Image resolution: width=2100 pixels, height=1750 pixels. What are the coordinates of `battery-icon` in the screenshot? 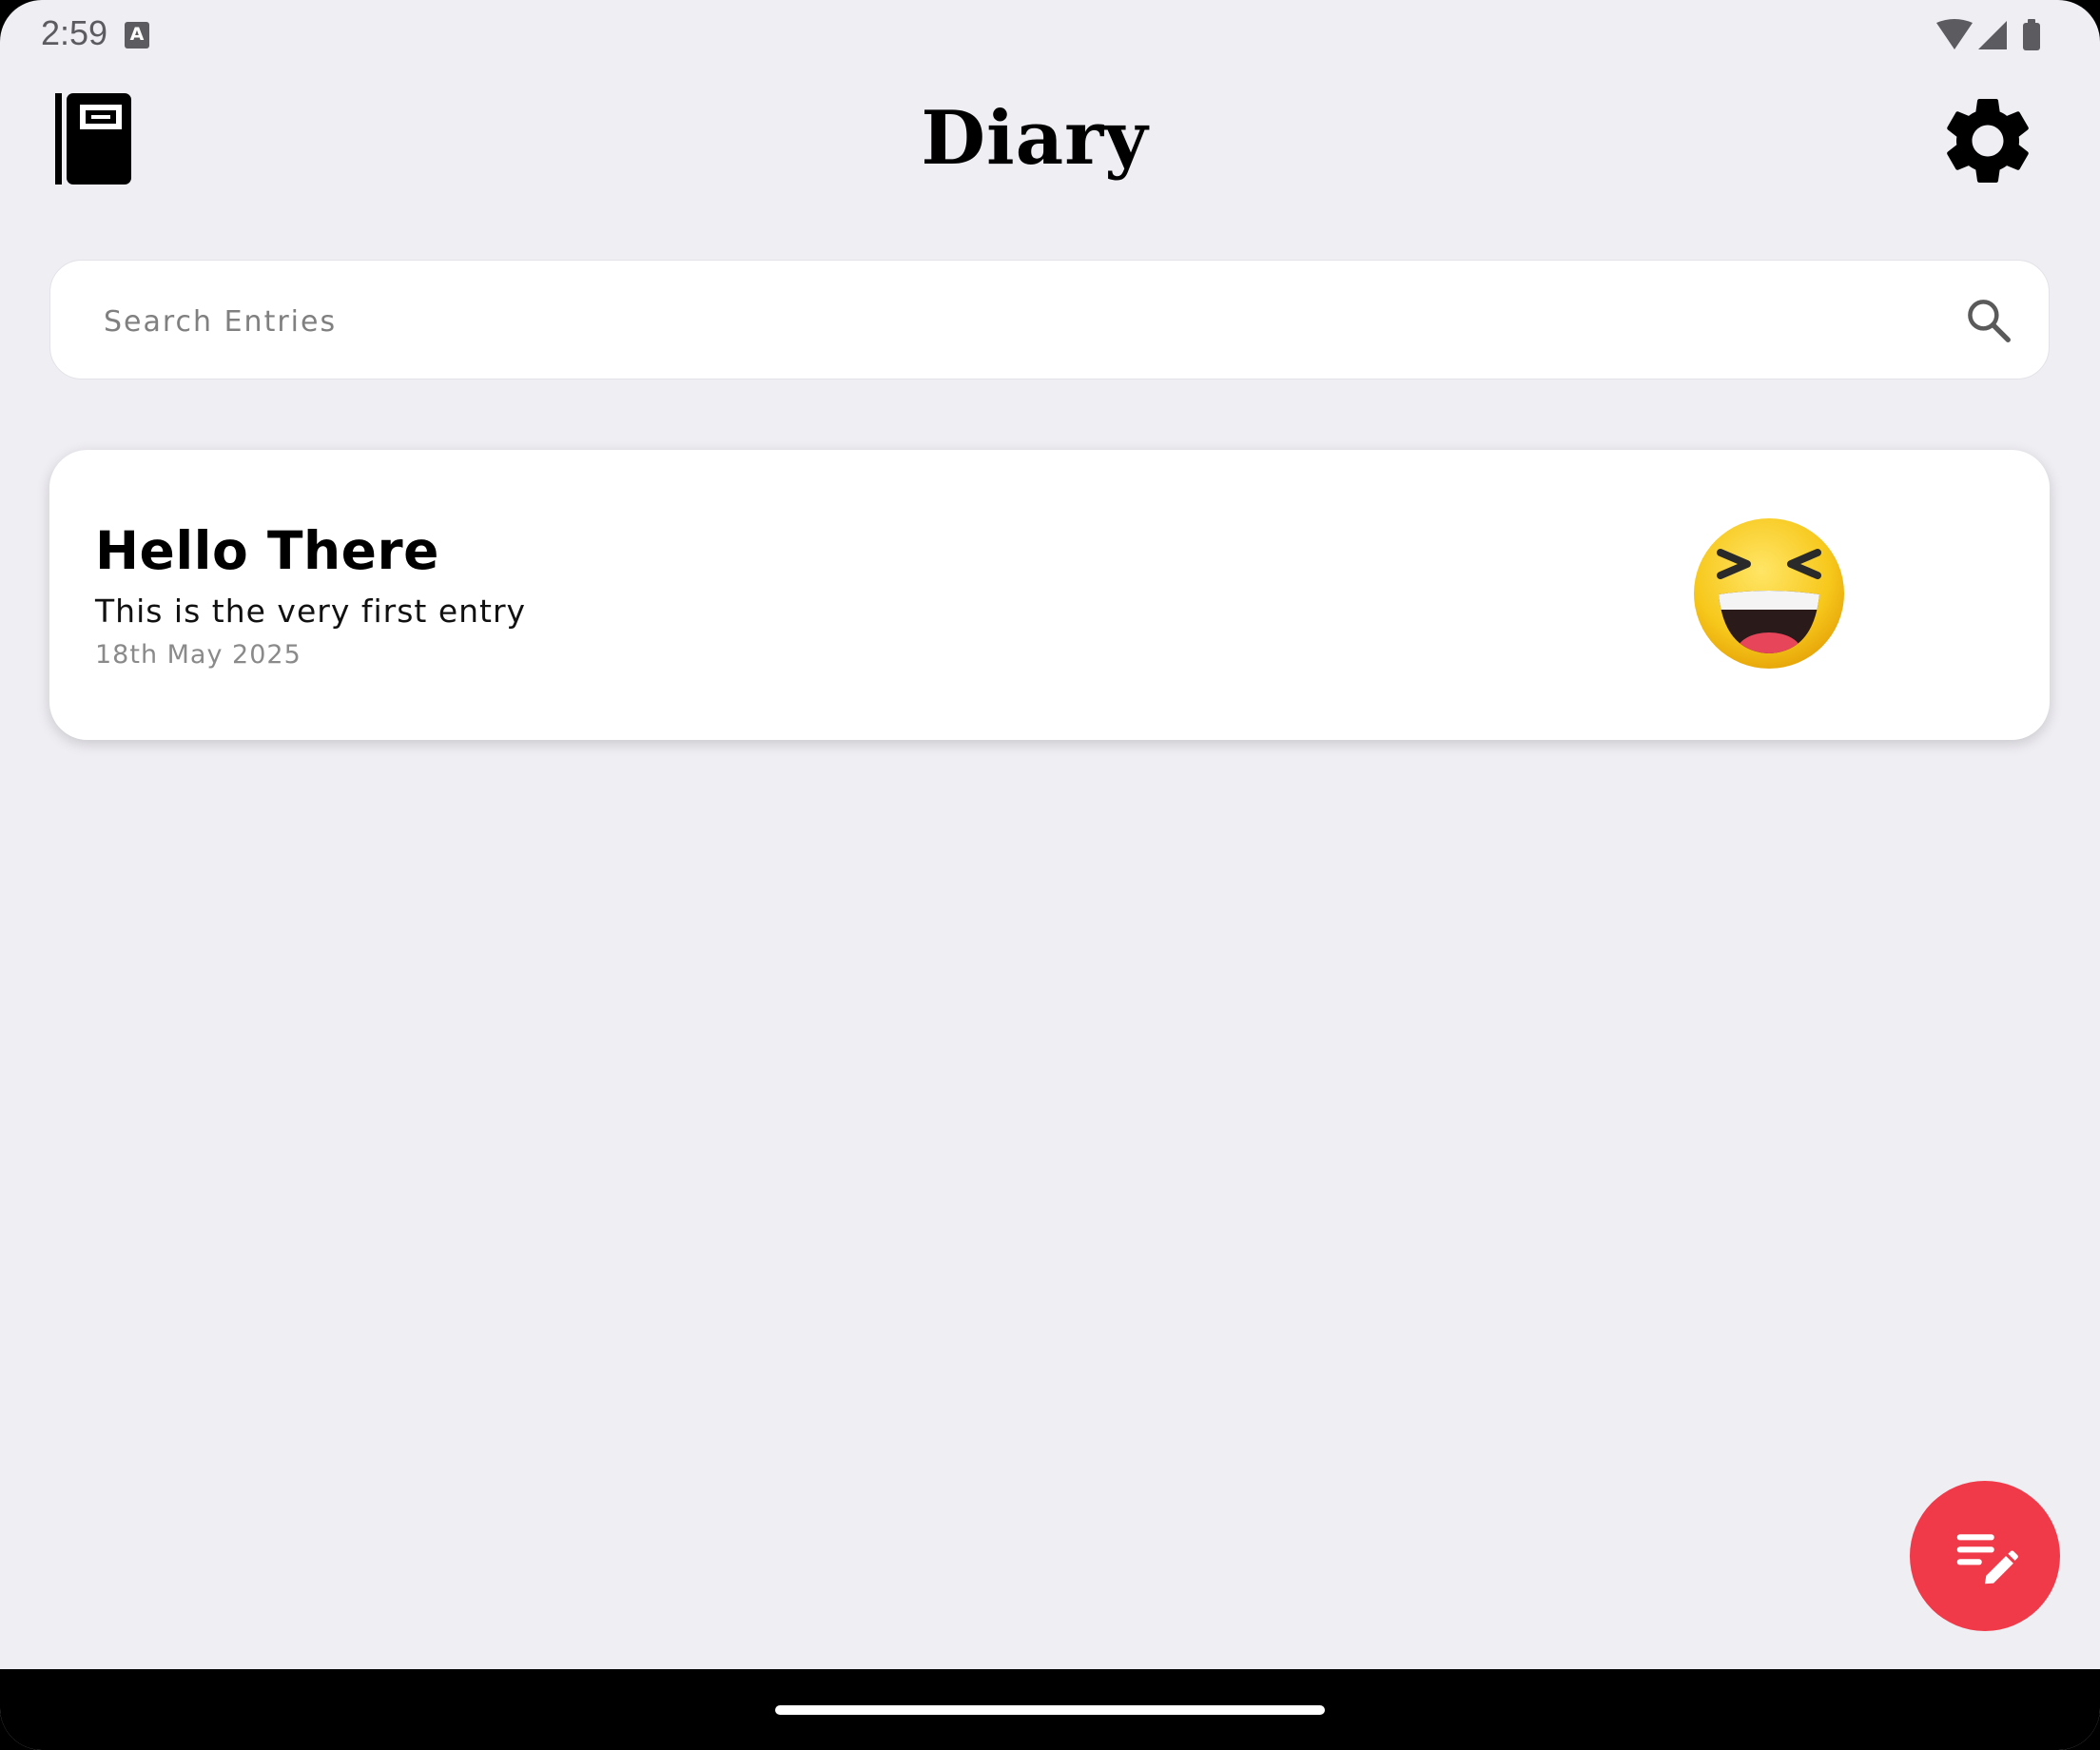 It's located at (2031, 34).